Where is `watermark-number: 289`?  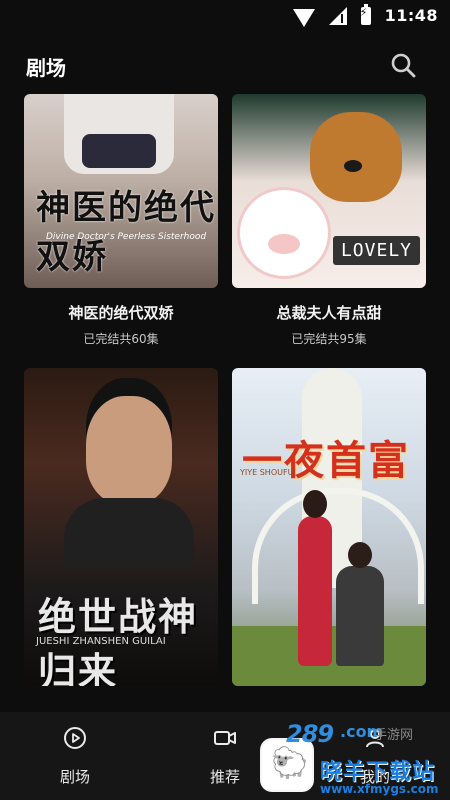 watermark-number: 289 is located at coordinates (310, 734).